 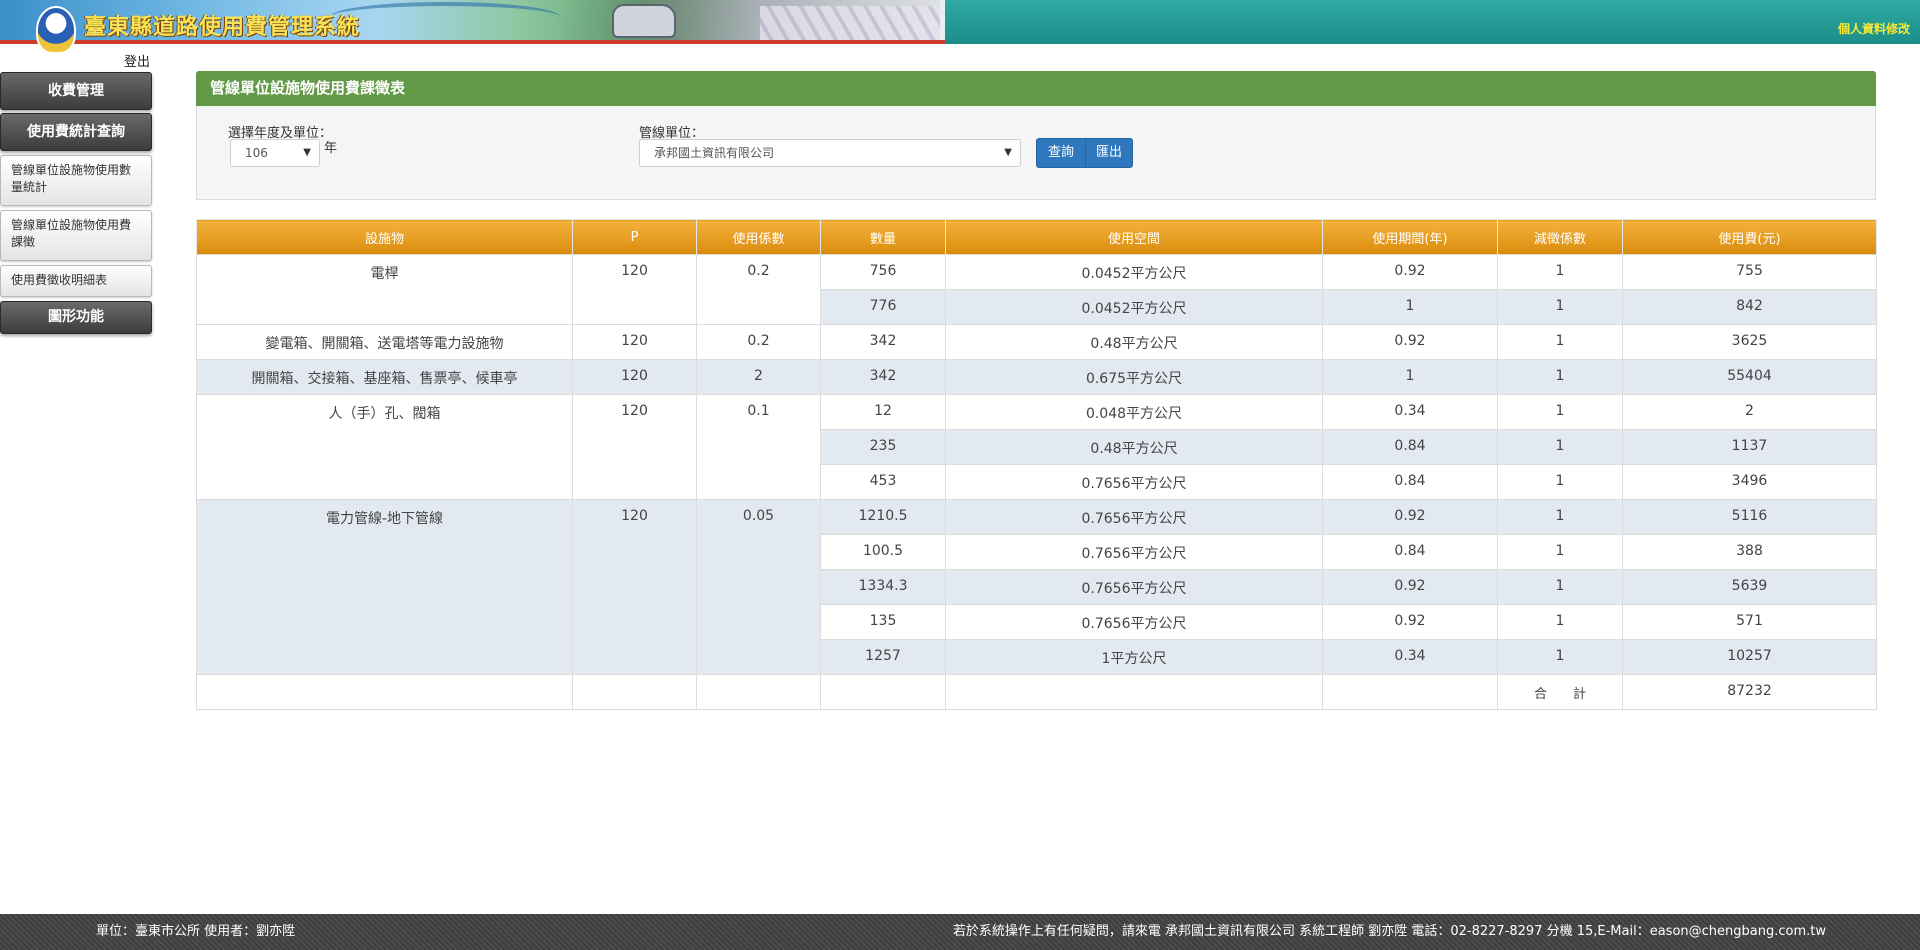 What do you see at coordinates (331, 148) in the screenshot?
I see `year-suffix-label: 年` at bounding box center [331, 148].